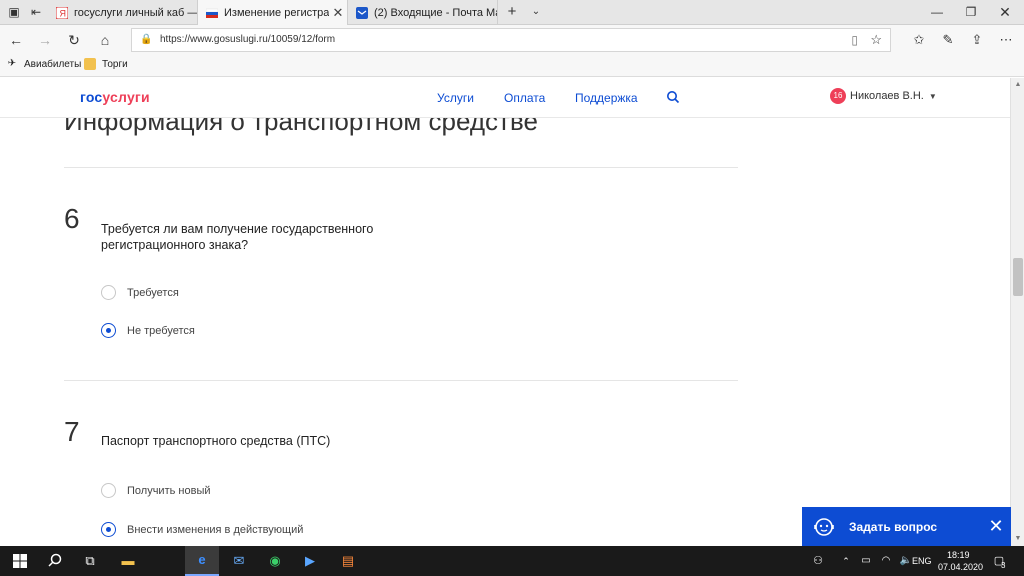 The image size is (1024, 576). What do you see at coordinates (854, 40) in the screenshot?
I see `reading-view-icon: ▯` at bounding box center [854, 40].